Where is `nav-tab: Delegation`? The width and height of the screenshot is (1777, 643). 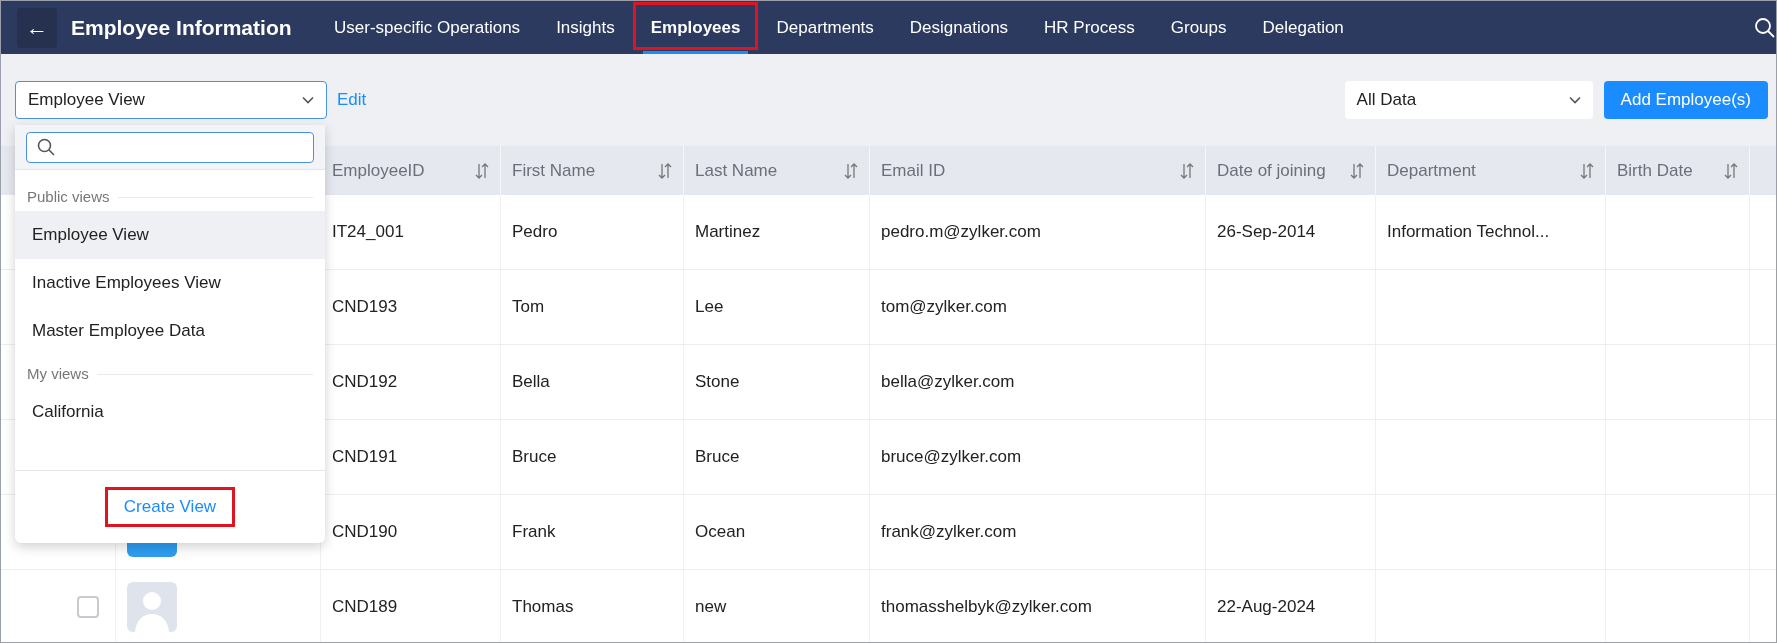 nav-tab: Delegation is located at coordinates (1303, 27).